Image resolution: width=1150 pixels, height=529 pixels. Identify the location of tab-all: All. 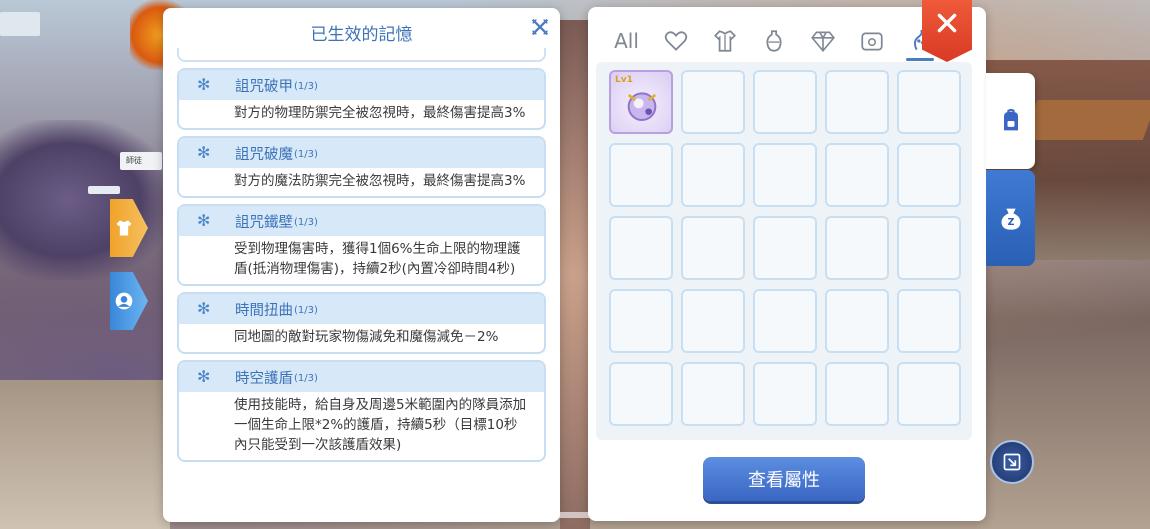
(626, 41).